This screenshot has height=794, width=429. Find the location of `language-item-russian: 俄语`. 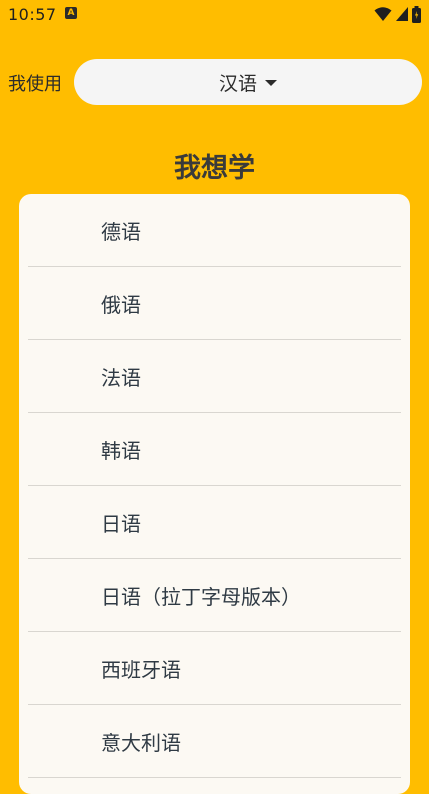

language-item-russian: 俄语 is located at coordinates (214, 303).